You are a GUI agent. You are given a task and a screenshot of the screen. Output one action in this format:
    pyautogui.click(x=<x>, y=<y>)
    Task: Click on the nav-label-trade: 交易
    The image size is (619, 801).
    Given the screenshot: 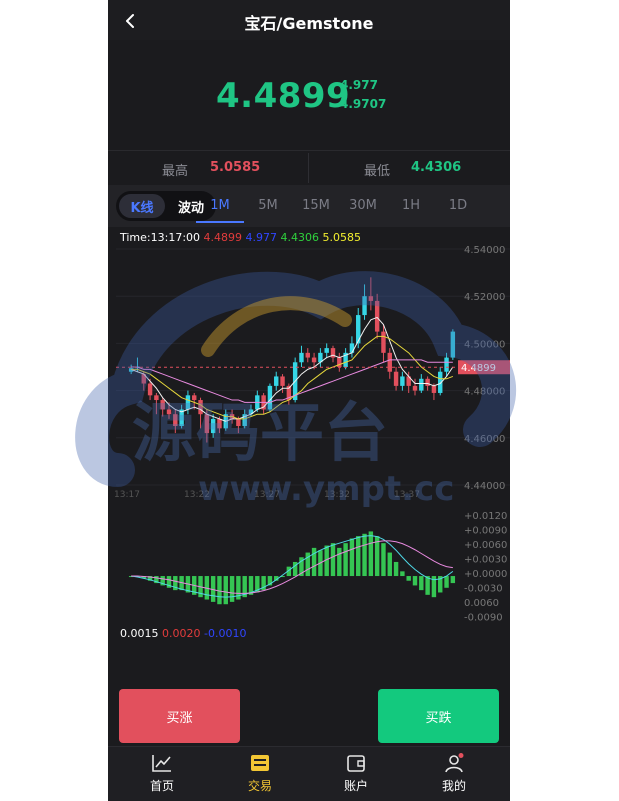 What is the action you would take?
    pyautogui.click(x=259, y=786)
    